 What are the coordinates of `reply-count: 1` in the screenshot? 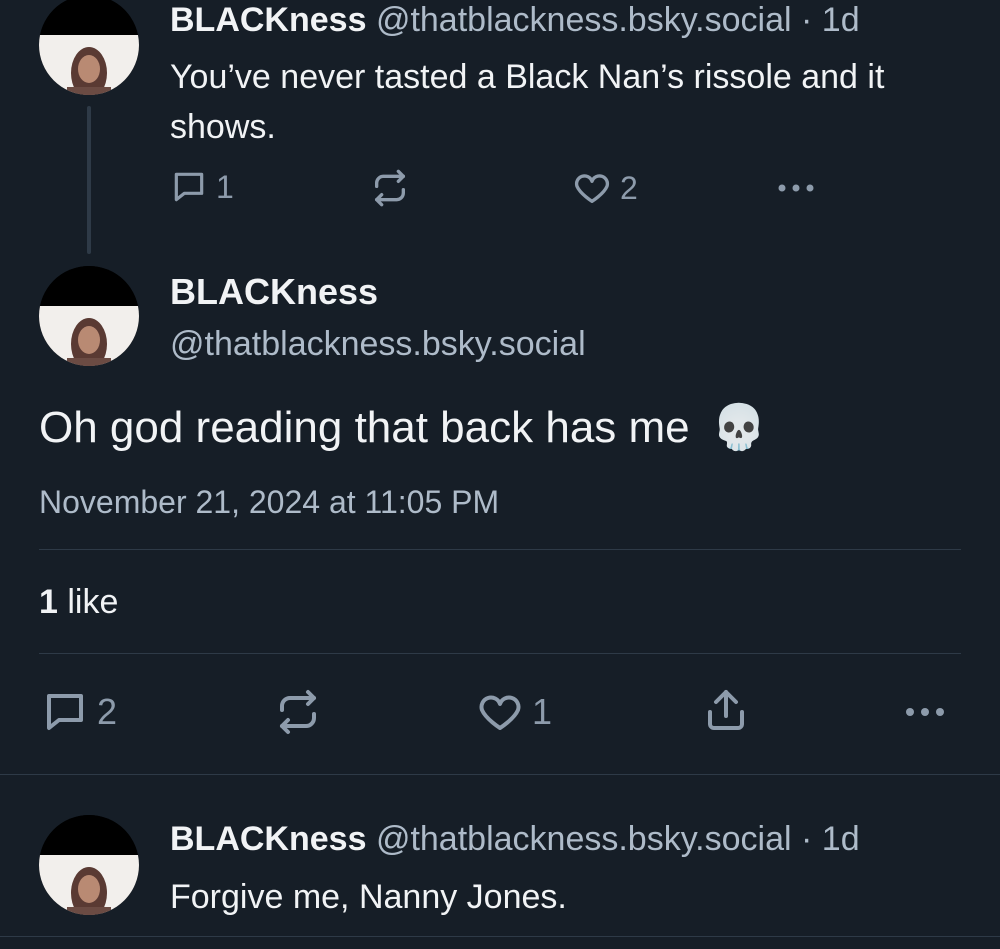 It's located at (225, 186).